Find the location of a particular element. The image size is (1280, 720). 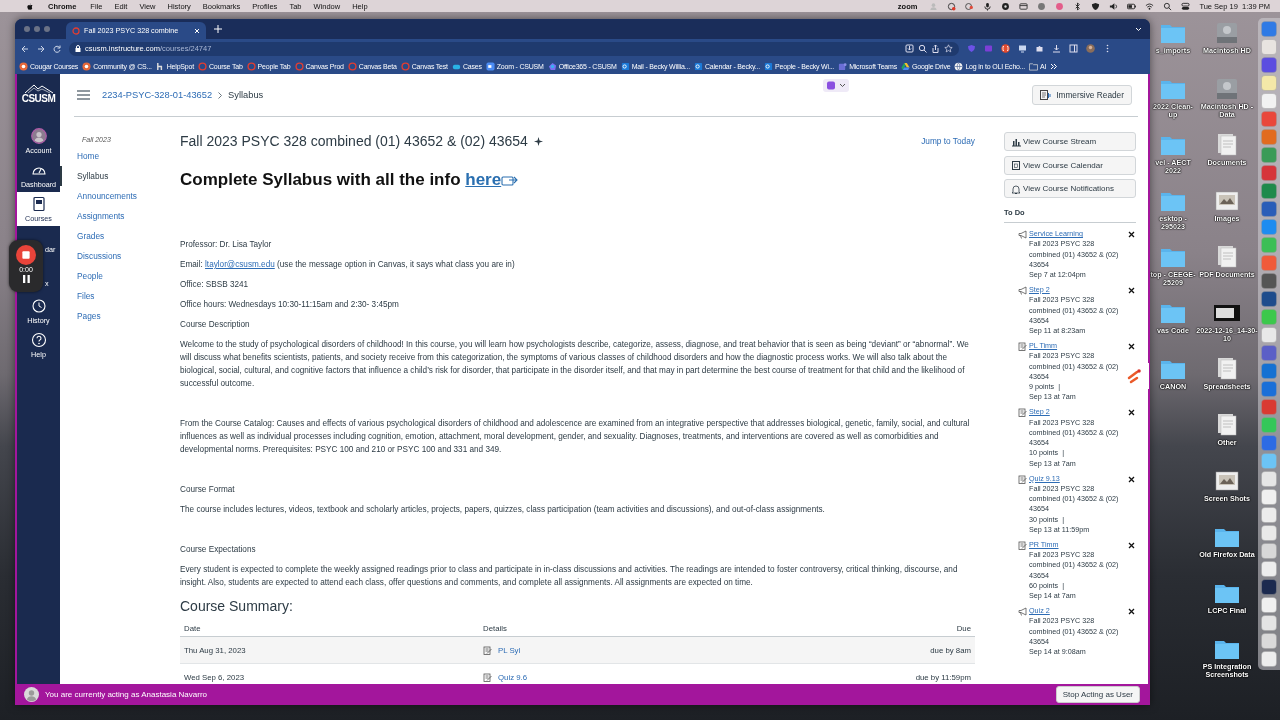

monitor-icon is located at coordinates (1022, 48).